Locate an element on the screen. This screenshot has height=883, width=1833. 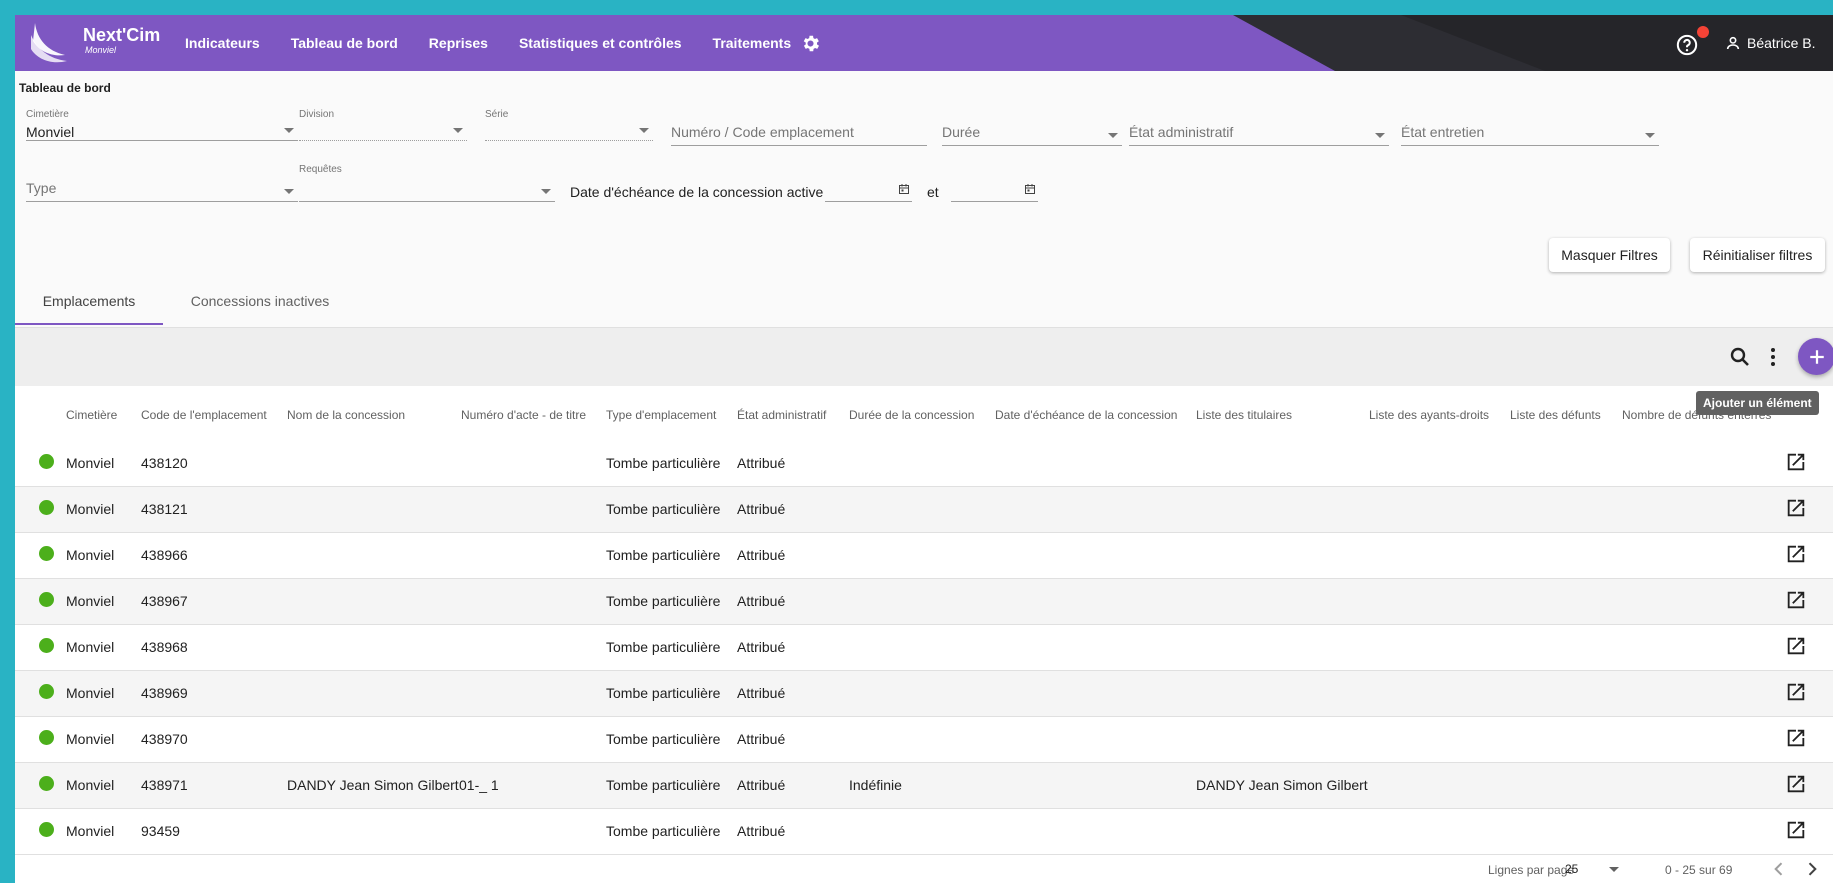
cell-duree: Indéfinie is located at coordinates (875, 785).